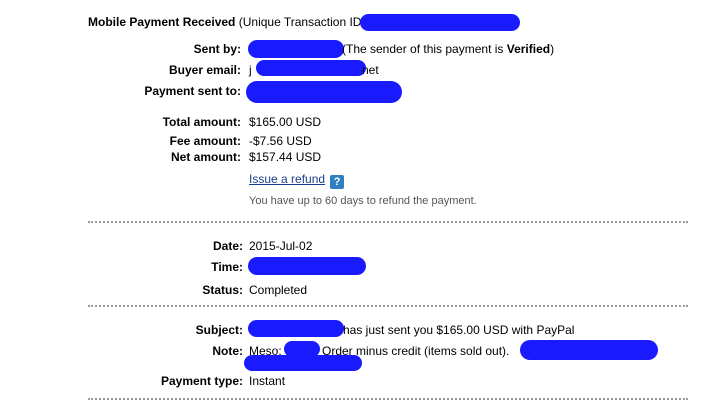 The width and height of the screenshot is (724, 404). What do you see at coordinates (285, 157) in the screenshot?
I see `net-amount-value: $157.44 USD` at bounding box center [285, 157].